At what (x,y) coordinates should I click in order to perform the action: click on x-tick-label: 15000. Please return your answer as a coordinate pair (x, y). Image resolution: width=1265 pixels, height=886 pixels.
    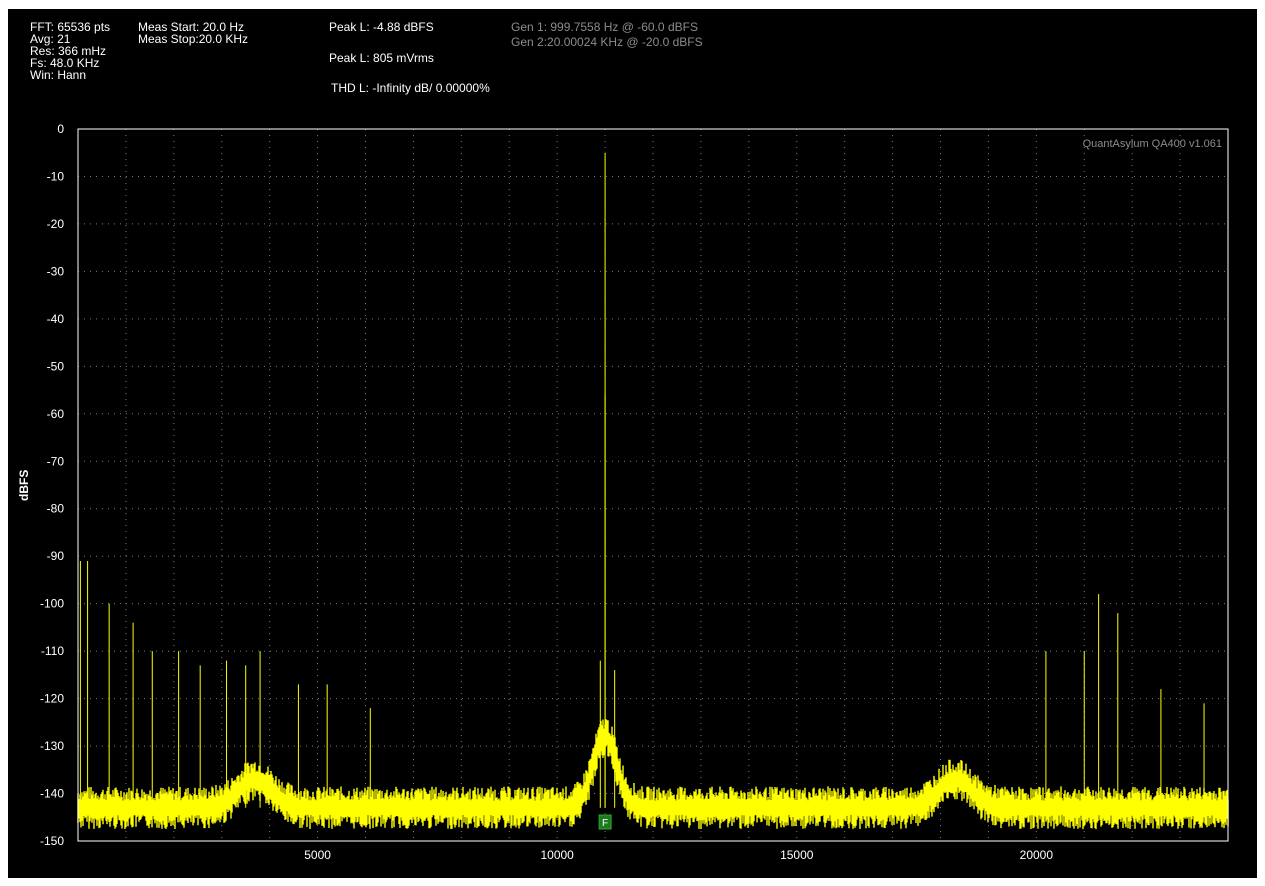
    Looking at the image, I should click on (797, 855).